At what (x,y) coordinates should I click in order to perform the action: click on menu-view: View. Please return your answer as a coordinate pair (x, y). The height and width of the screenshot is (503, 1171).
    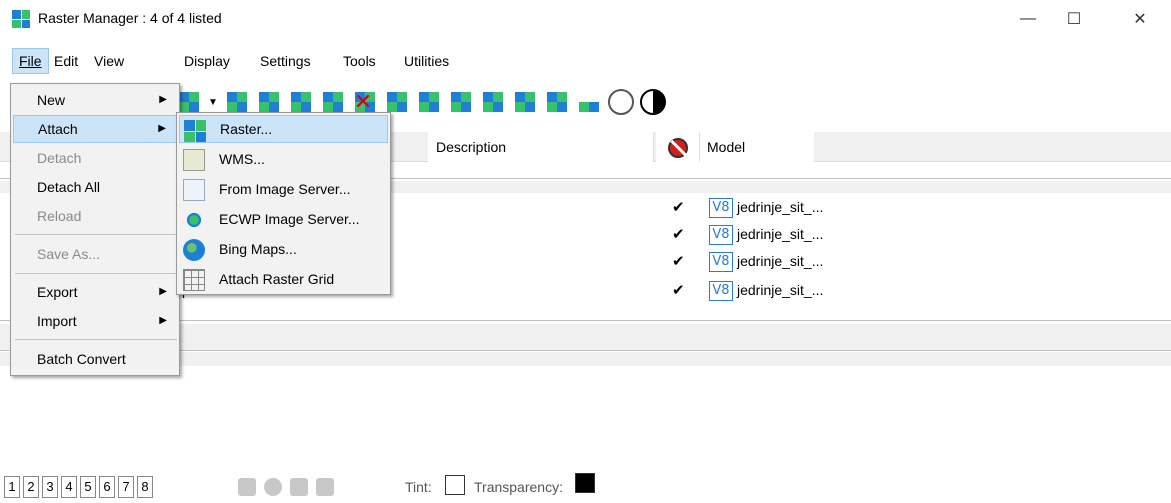
    Looking at the image, I should click on (109, 61).